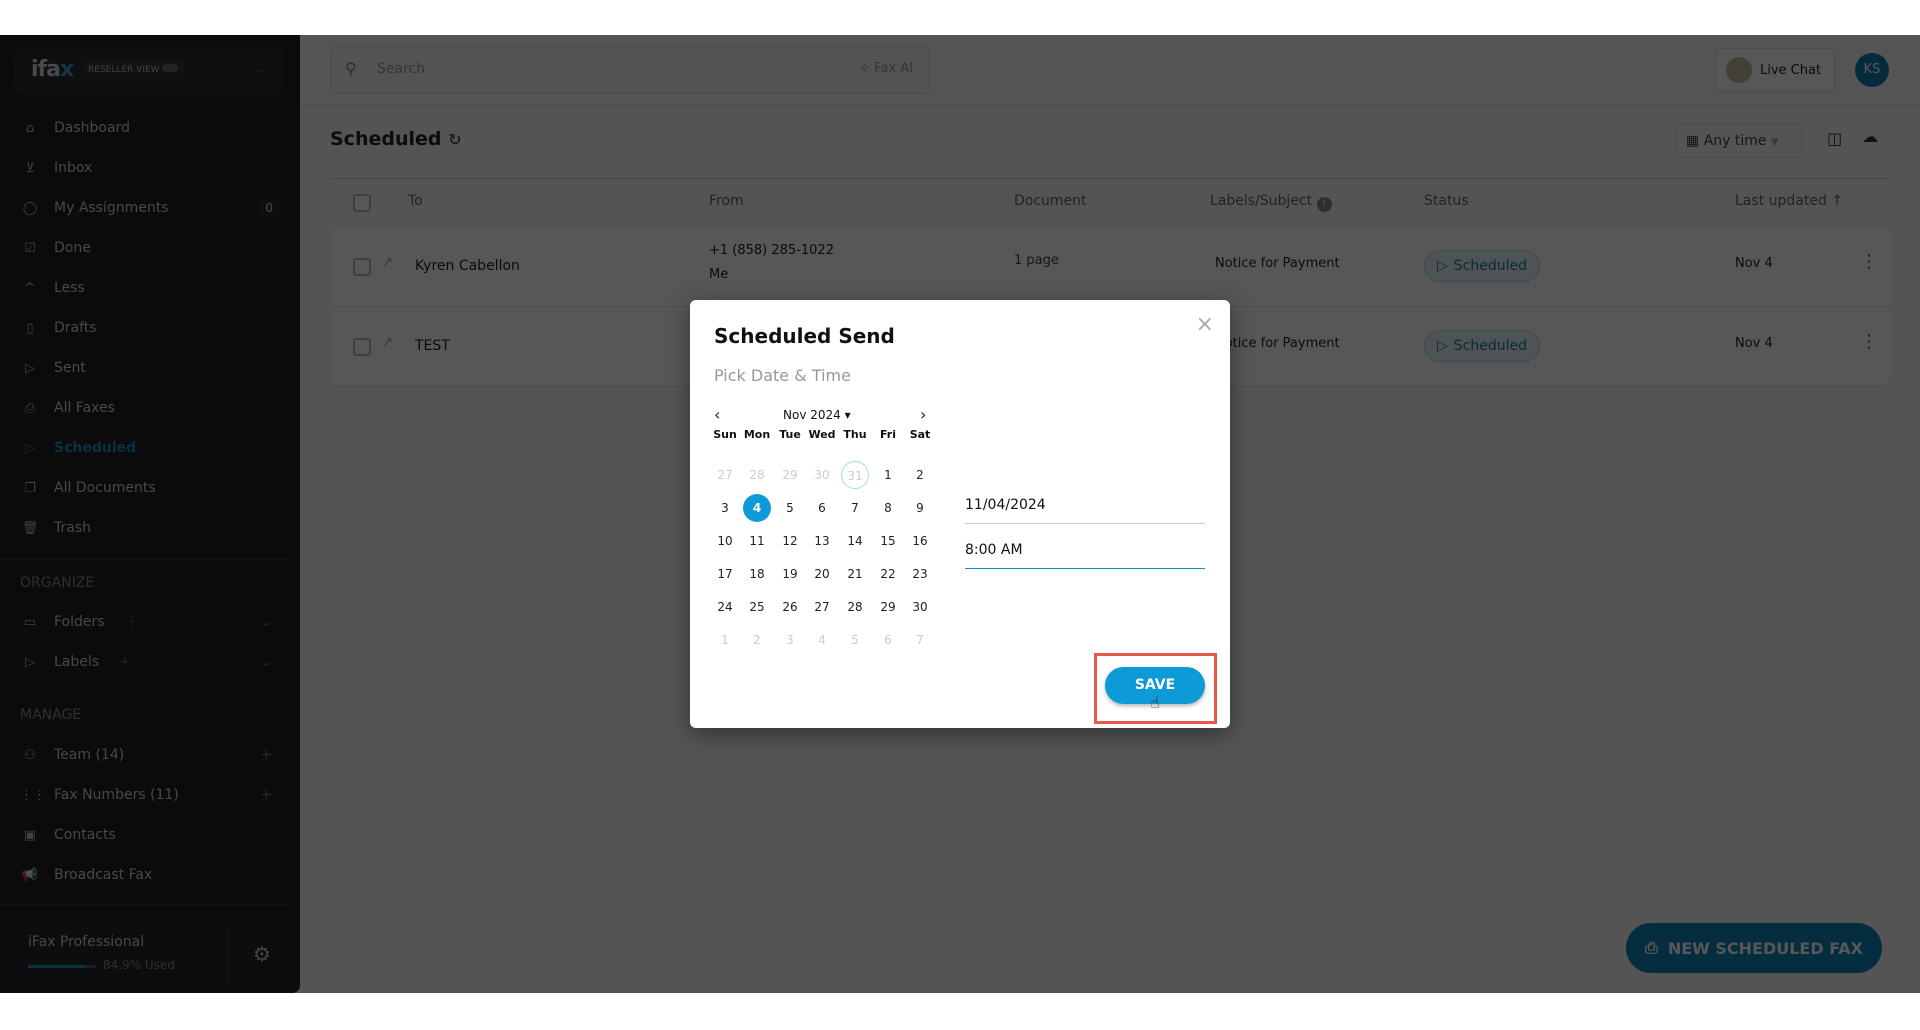 The height and width of the screenshot is (1030, 1920). What do you see at coordinates (150, 488) in the screenshot?
I see `sidebar-item-all-documents: ❐ All Documents` at bounding box center [150, 488].